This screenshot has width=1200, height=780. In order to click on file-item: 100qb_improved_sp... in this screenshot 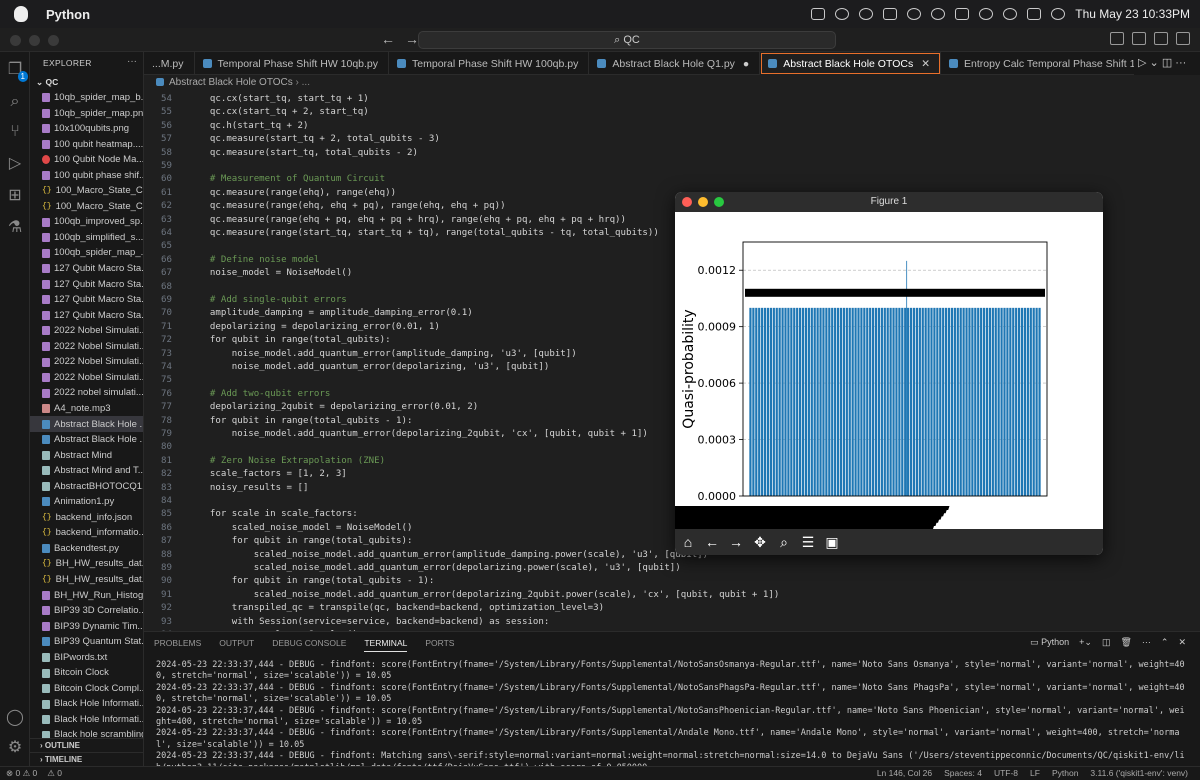, I will do `click(86, 222)`.